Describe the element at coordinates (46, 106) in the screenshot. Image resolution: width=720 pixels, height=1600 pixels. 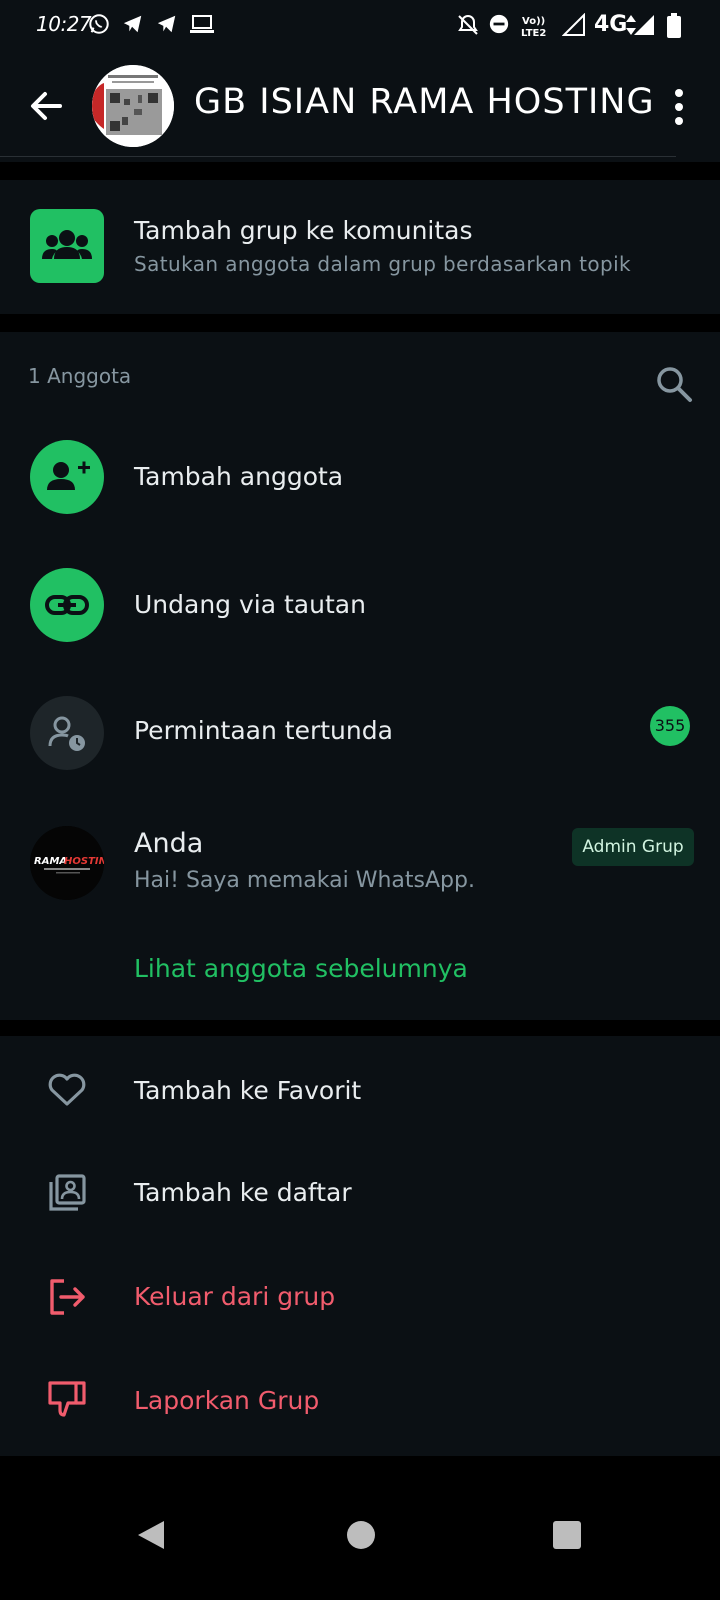
I see `arrow-back-icon` at that location.